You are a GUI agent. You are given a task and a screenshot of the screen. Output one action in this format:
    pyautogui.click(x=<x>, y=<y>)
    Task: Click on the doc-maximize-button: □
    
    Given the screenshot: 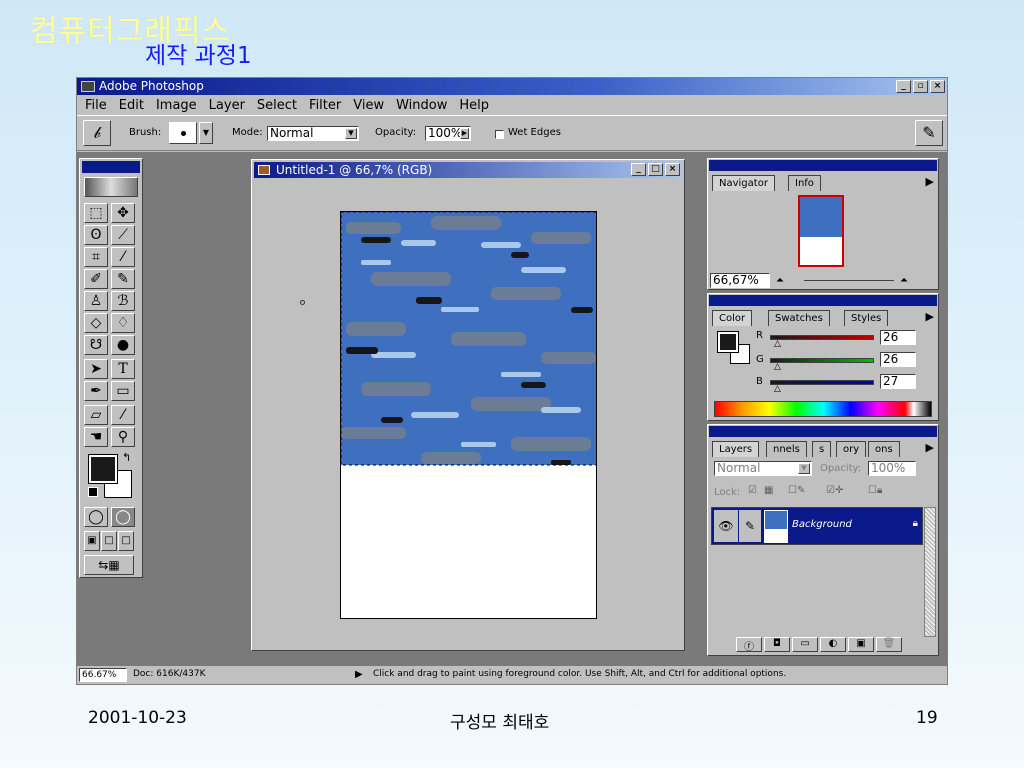 What is the action you would take?
    pyautogui.click(x=655, y=169)
    